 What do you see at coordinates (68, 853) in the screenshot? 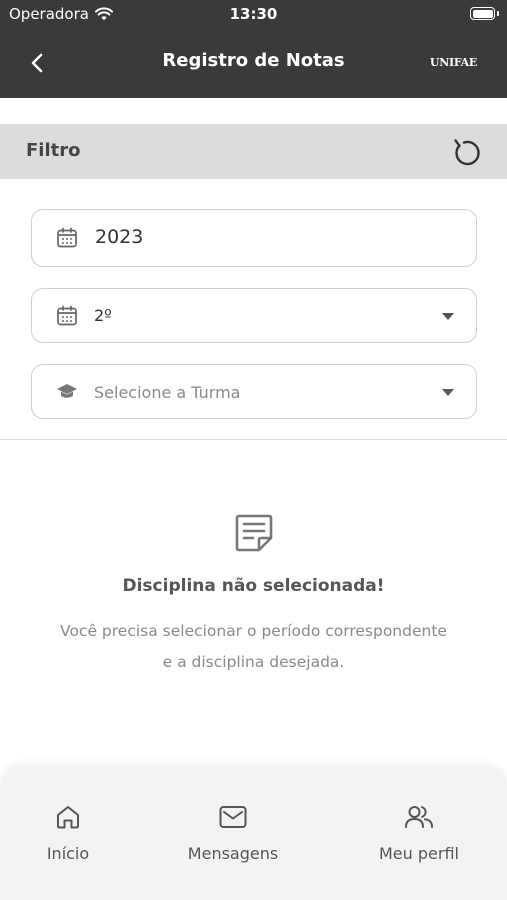
I see `tab-home-label: Início` at bounding box center [68, 853].